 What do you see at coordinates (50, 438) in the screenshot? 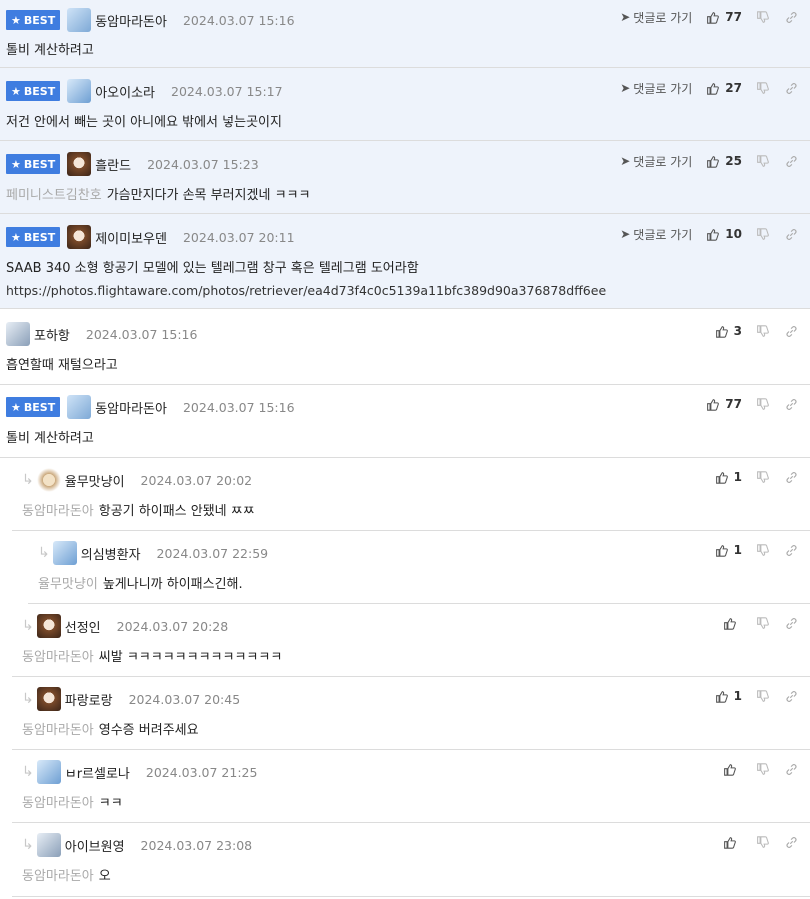
I see `comment-body: 톨비 계산하려고` at bounding box center [50, 438].